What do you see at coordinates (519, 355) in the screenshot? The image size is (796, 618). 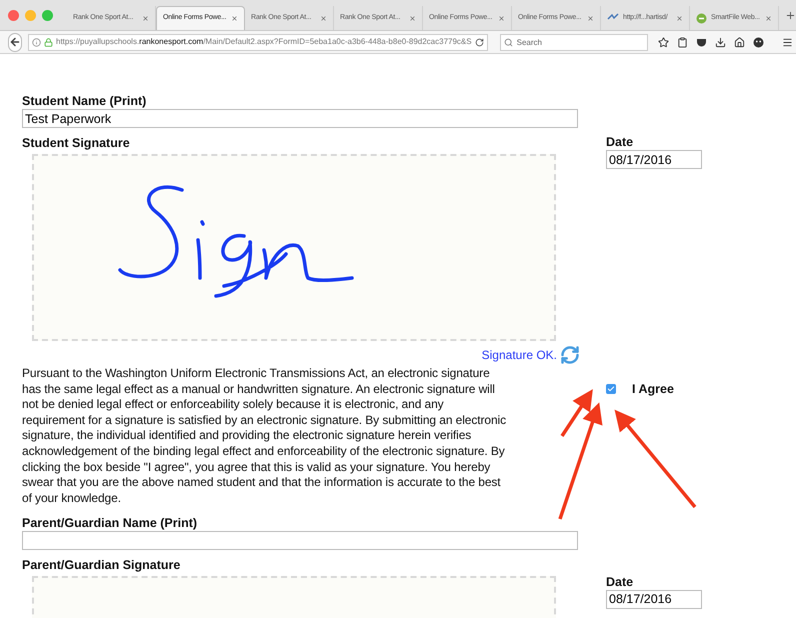 I see `signature-status: Signature OK.` at bounding box center [519, 355].